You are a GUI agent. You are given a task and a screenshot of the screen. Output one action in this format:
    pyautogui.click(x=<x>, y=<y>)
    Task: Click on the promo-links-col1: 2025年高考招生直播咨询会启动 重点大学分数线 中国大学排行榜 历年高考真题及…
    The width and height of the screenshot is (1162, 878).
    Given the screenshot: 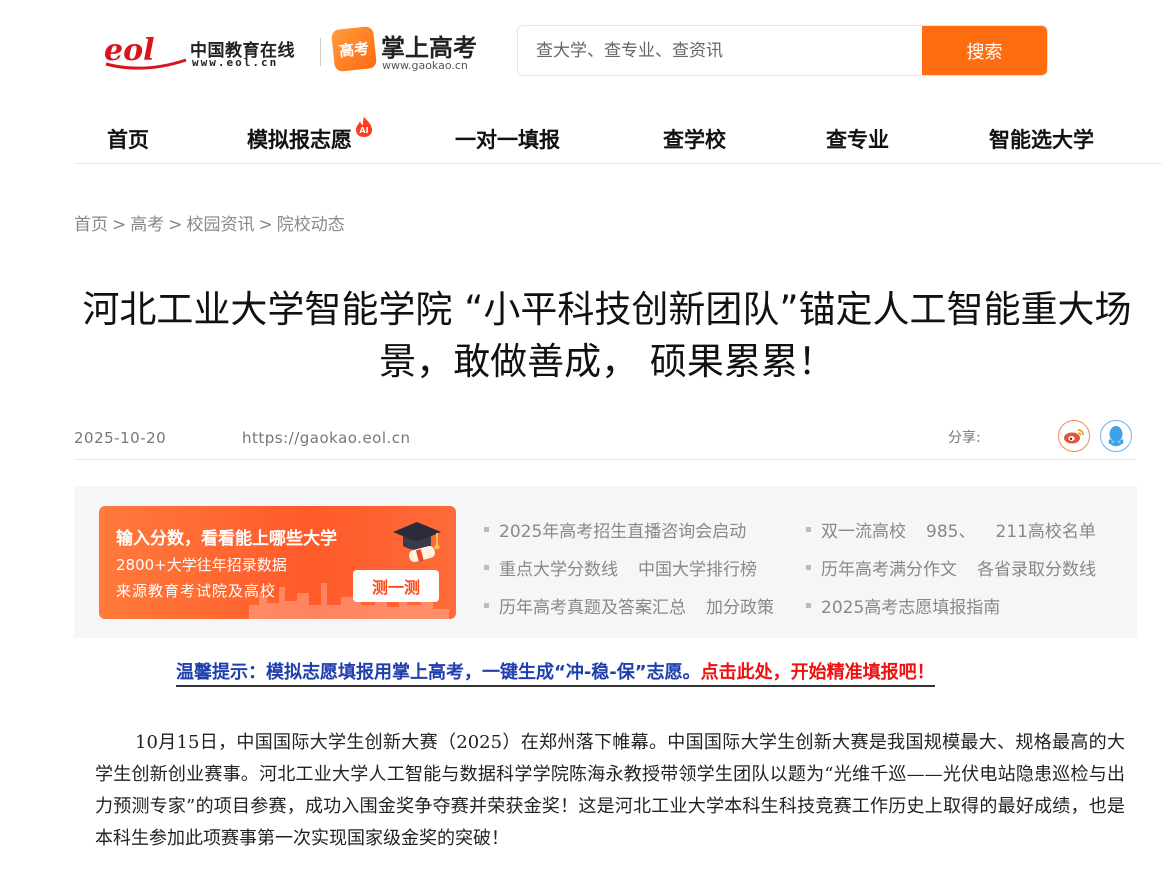 What is the action you would take?
    pyautogui.click(x=639, y=567)
    